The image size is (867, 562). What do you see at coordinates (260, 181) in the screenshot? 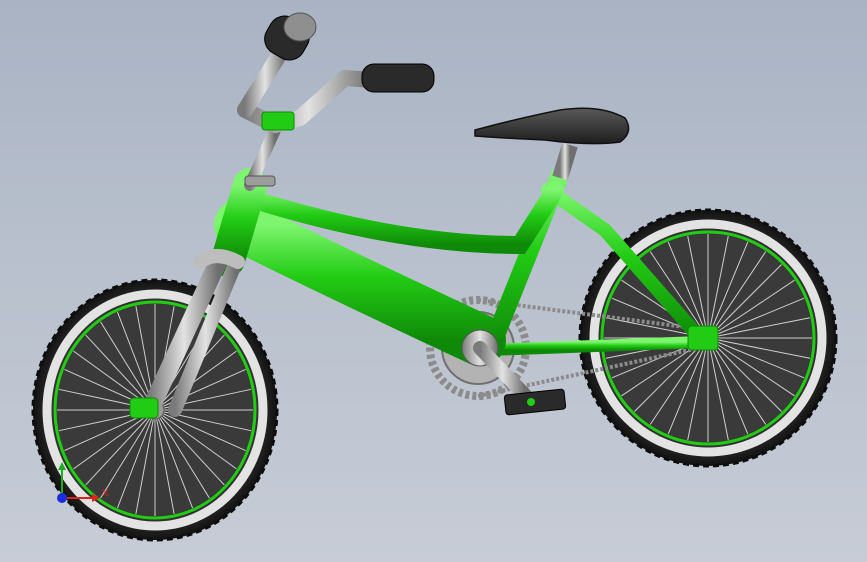
I see `headset` at bounding box center [260, 181].